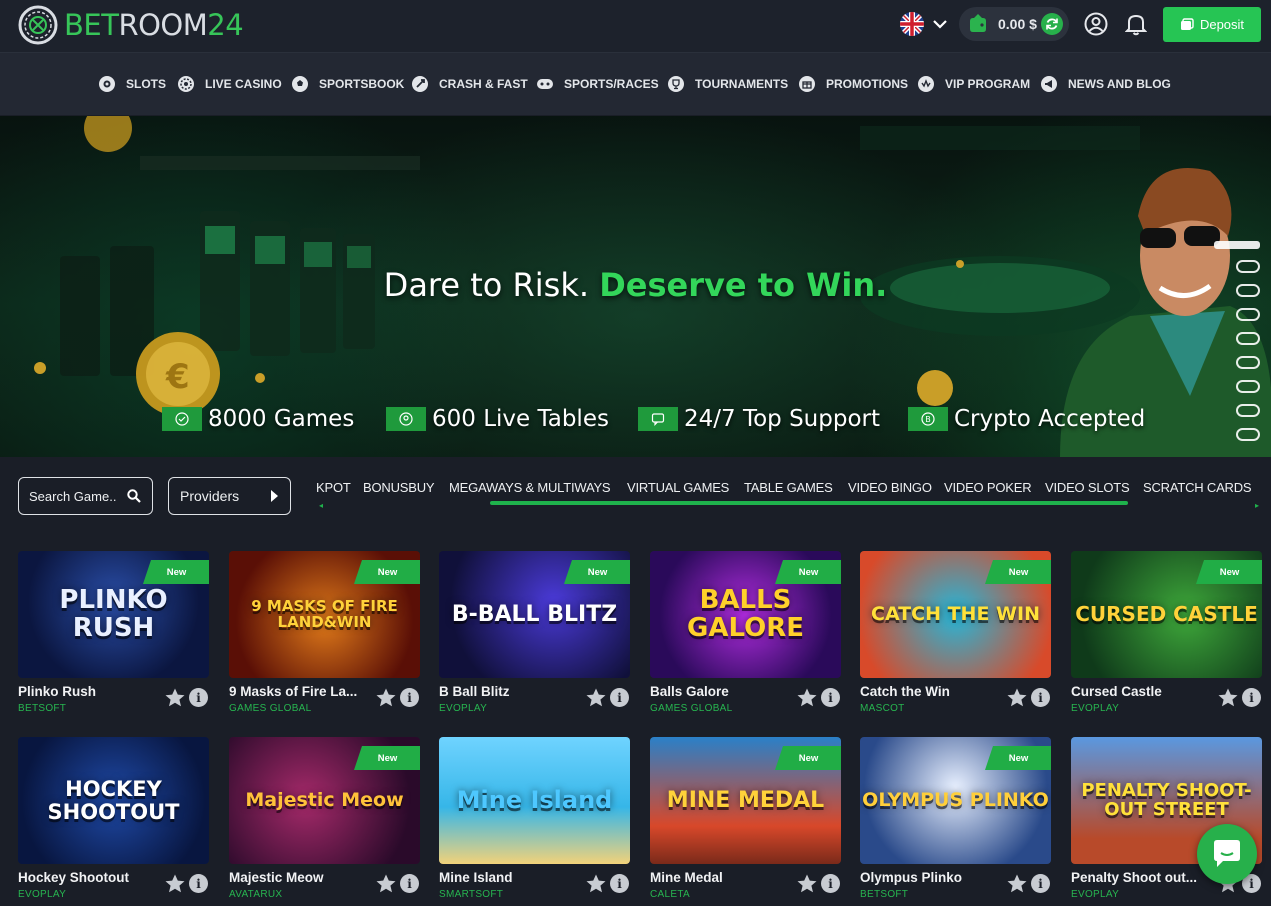 This screenshot has width=1271, height=906. Describe the element at coordinates (809, 503) in the screenshot. I see `category-scrollbar` at that location.